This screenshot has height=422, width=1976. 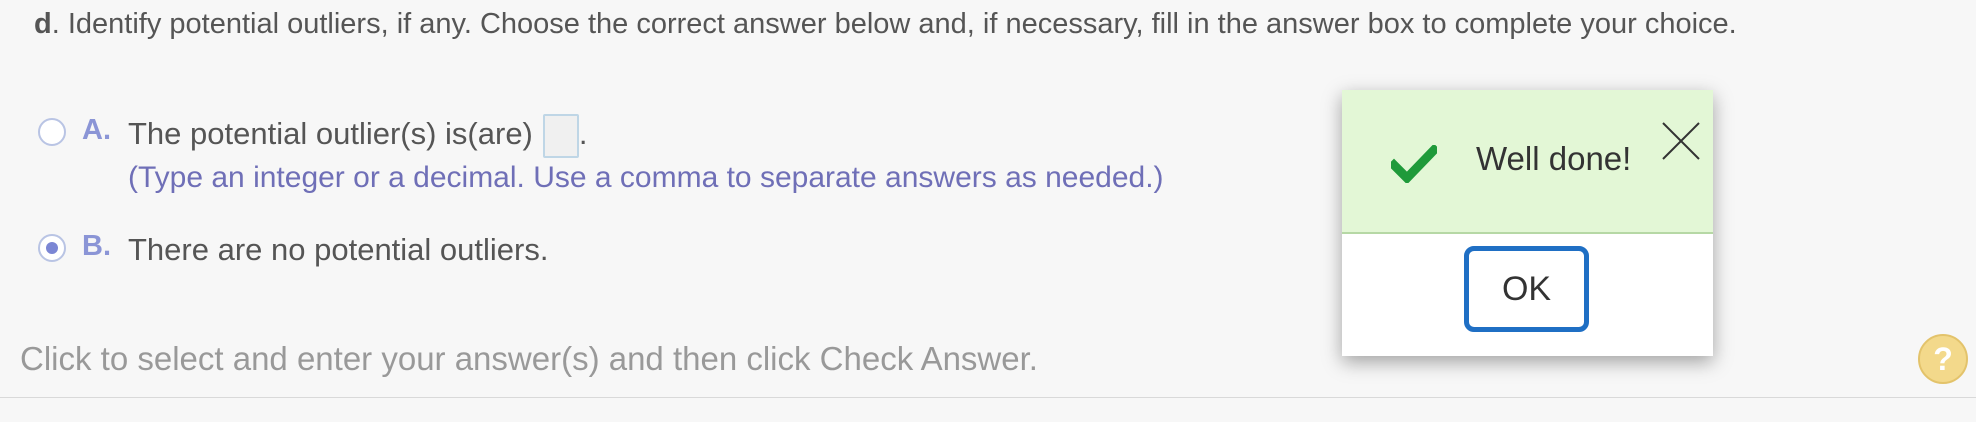 I want to click on close-icon, so click(x=1681, y=141).